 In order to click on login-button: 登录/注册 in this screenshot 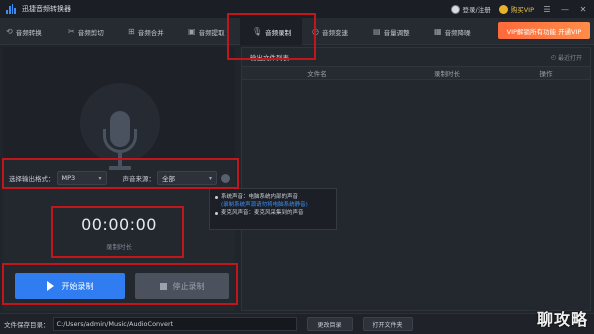, I will do `click(470, 9)`.